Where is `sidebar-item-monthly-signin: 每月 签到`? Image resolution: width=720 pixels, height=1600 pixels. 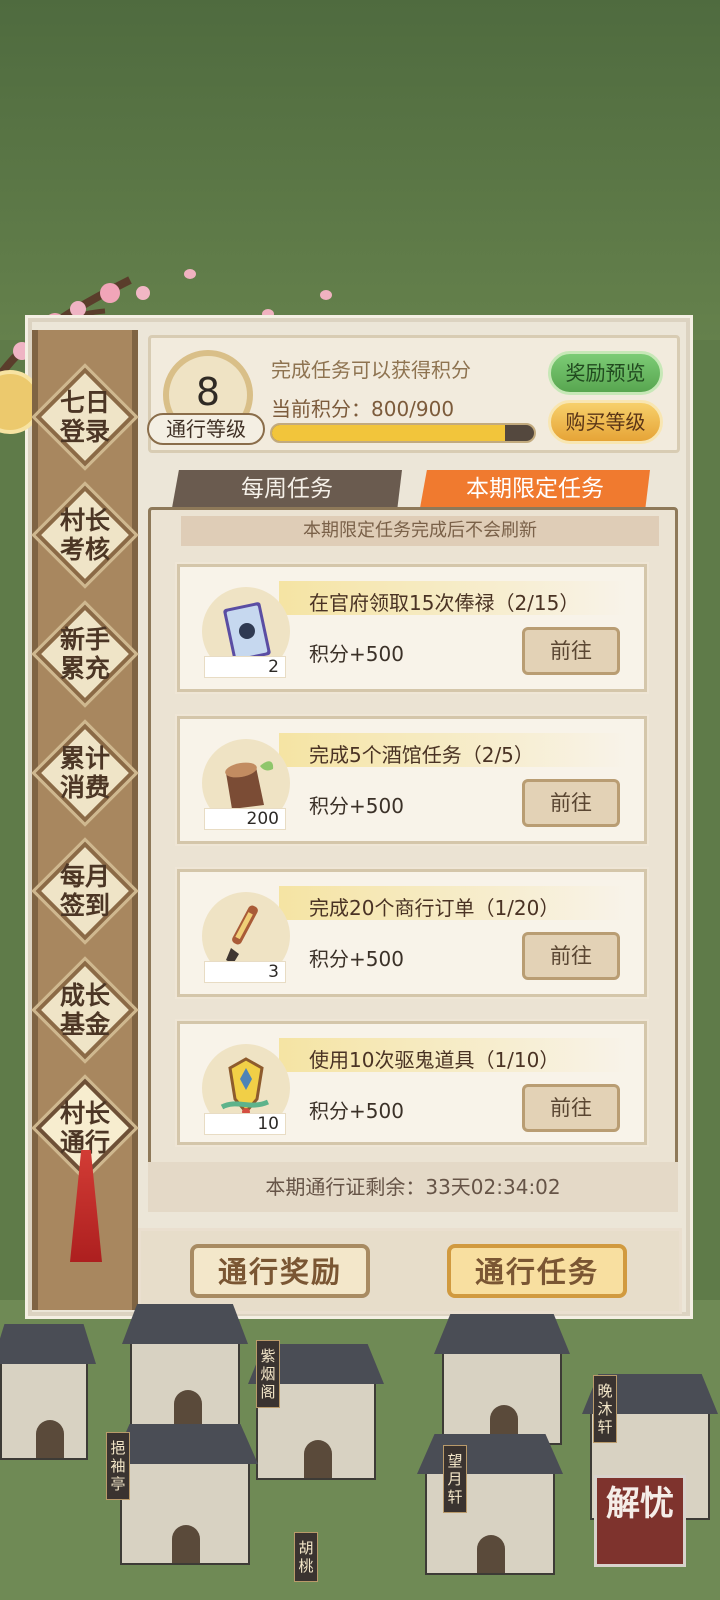 sidebar-item-monthly-signin: 每月 签到 is located at coordinates (85, 891).